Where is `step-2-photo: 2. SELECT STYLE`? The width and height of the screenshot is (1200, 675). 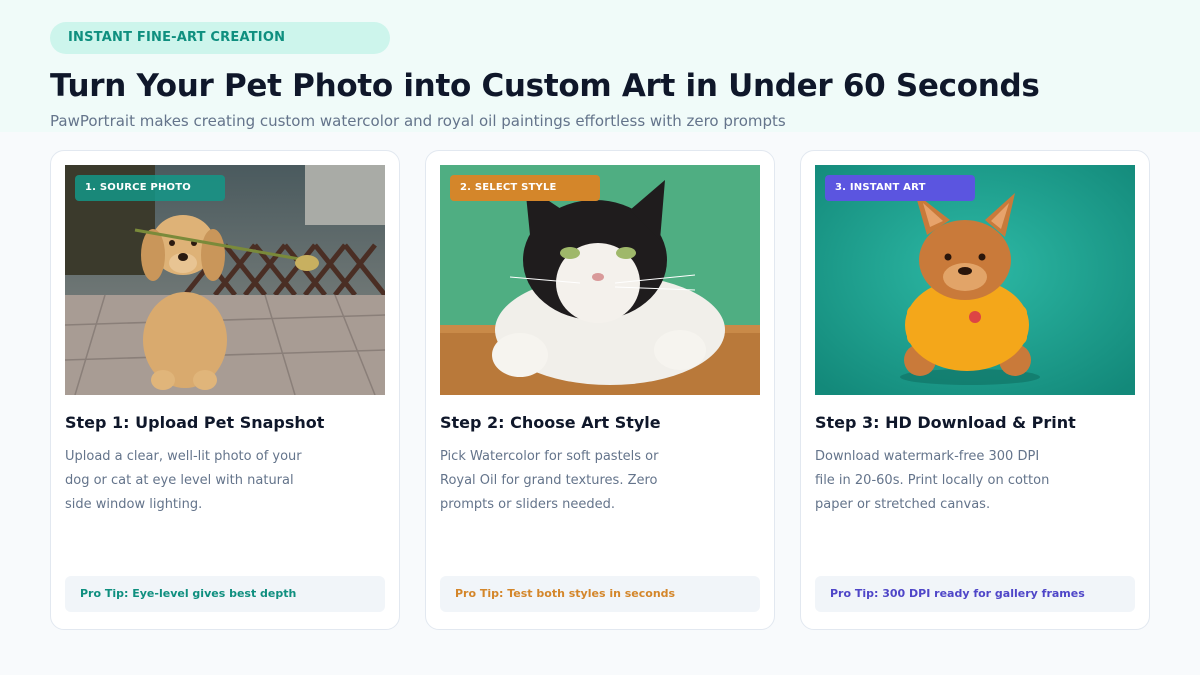
step-2-photo: 2. SELECT STYLE is located at coordinates (600, 280).